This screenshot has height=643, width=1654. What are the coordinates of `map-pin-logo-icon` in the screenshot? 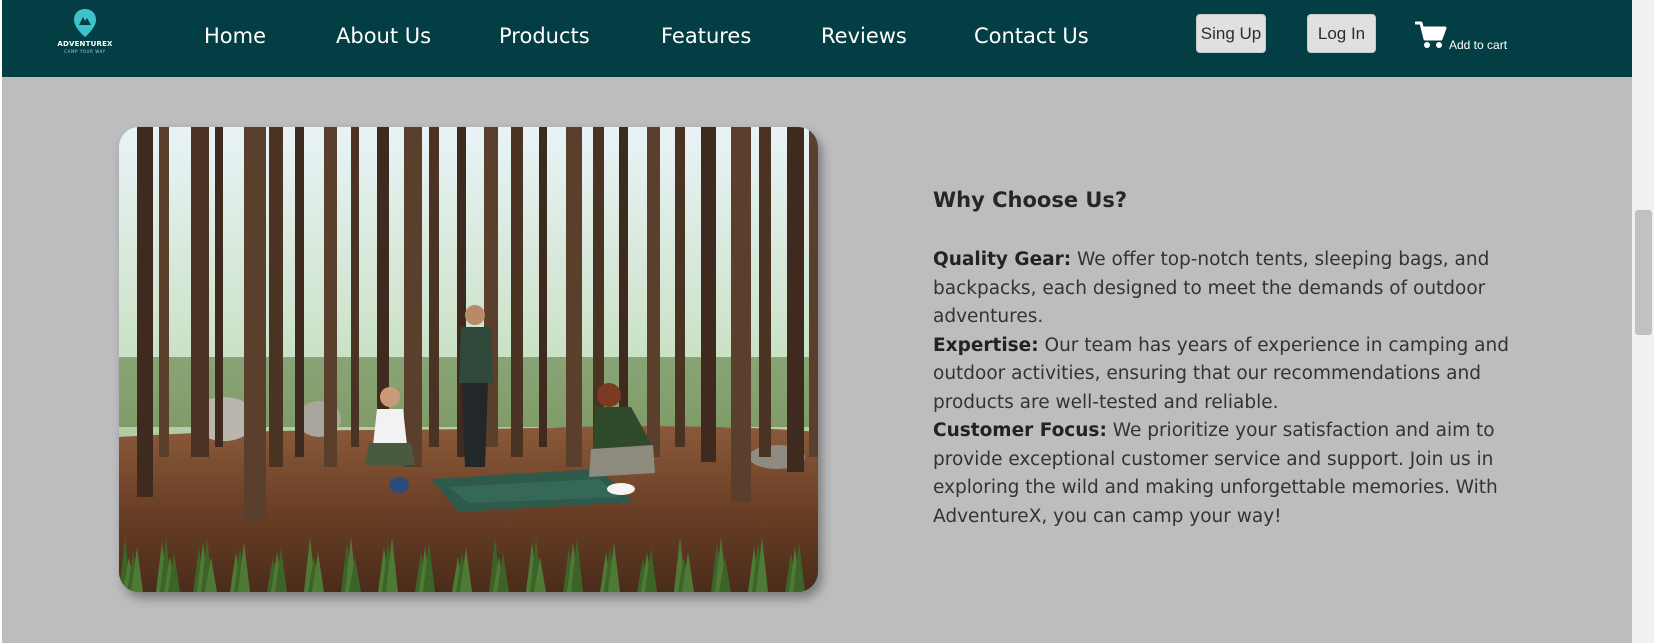 It's located at (85, 23).